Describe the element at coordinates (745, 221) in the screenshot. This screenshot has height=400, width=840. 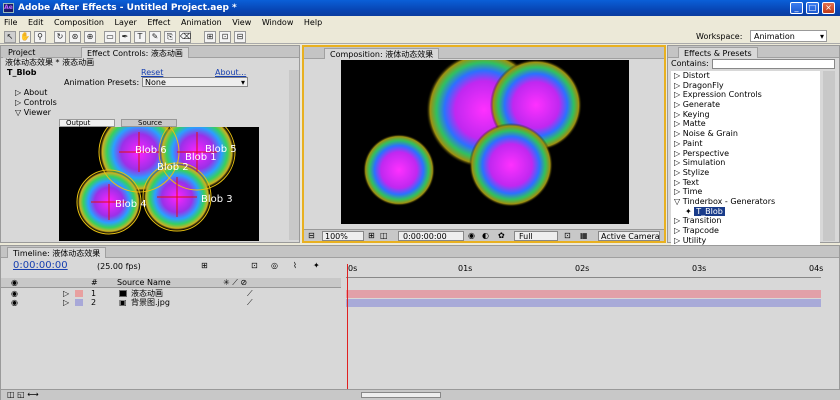
I see `fx-transition: ▷ Transition` at that location.